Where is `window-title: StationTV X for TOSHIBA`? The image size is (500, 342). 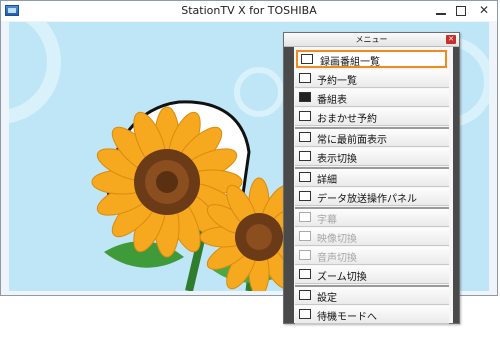
window-title: StationTV X for TOSHIBA is located at coordinates (249, 10).